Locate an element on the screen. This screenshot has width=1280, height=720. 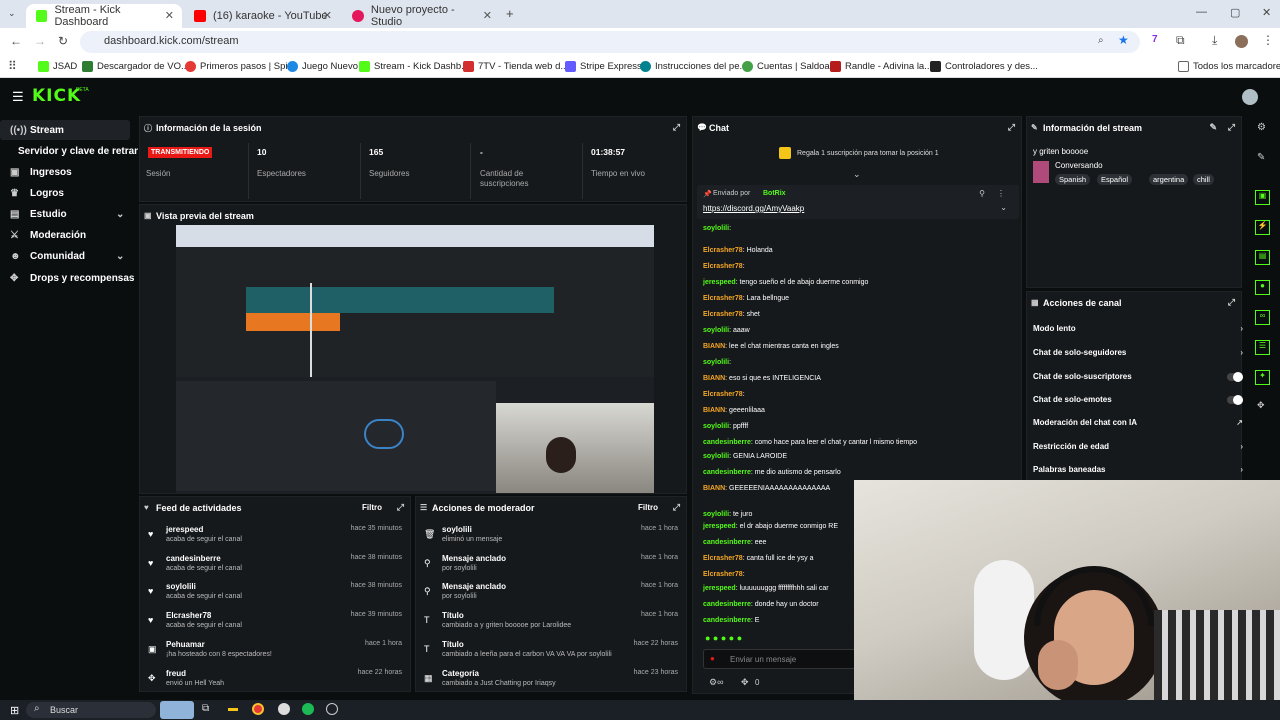
reload-icon: ↻ is located at coordinates (63, 41).